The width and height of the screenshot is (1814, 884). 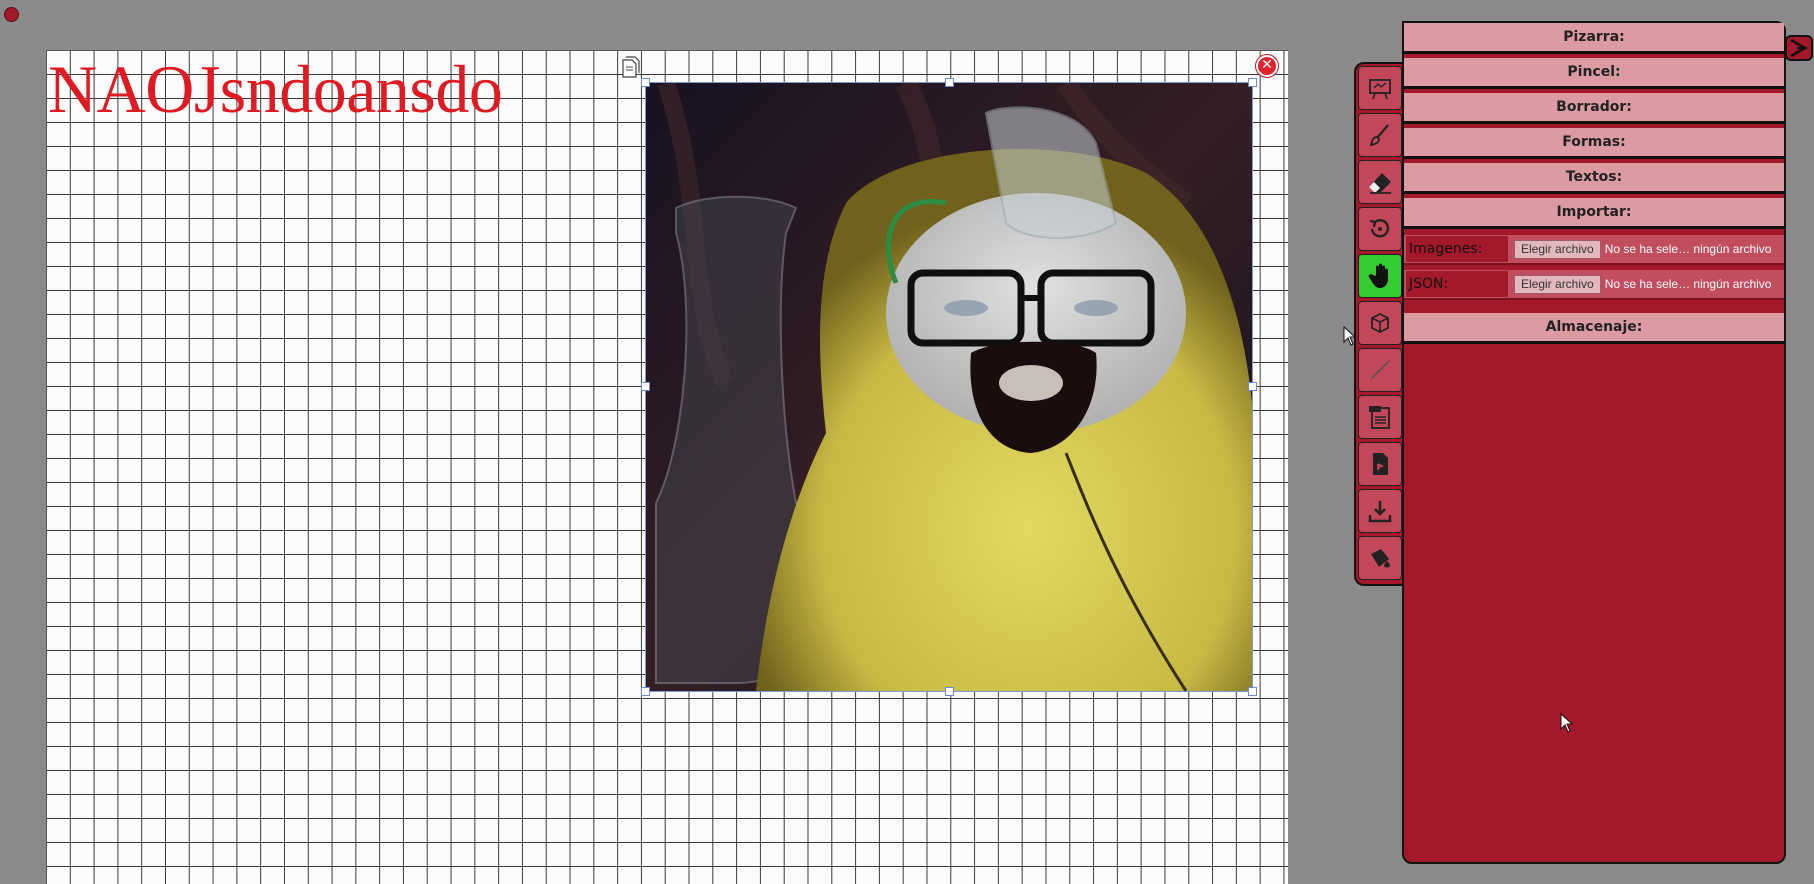 I want to click on section-pizarra: Pizarra:, so click(x=1594, y=38).